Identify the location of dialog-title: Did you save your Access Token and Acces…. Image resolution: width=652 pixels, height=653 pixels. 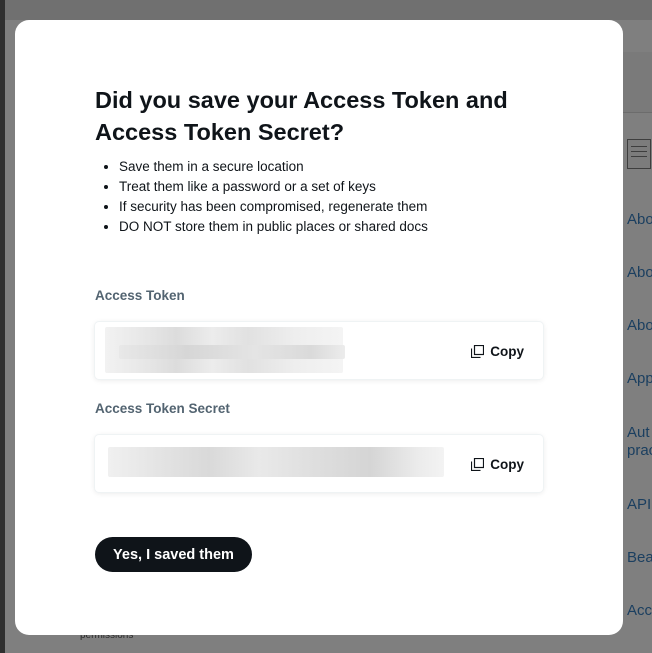
(301, 116).